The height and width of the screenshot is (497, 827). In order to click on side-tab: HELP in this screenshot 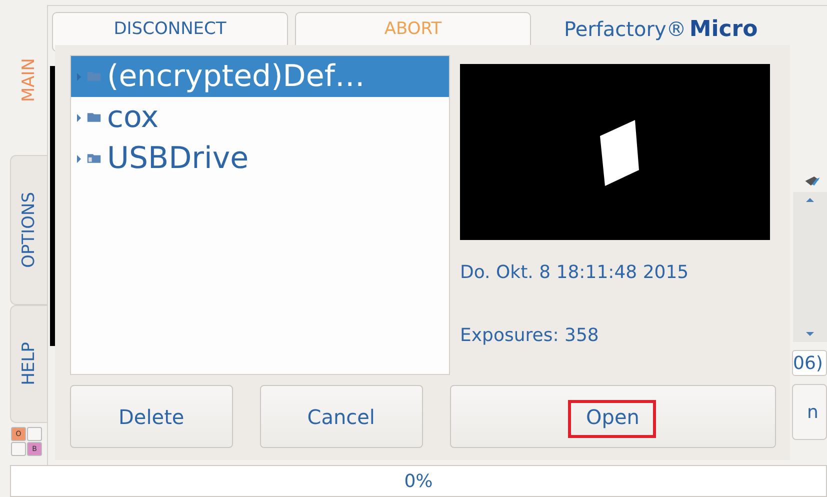, I will do `click(28, 364)`.